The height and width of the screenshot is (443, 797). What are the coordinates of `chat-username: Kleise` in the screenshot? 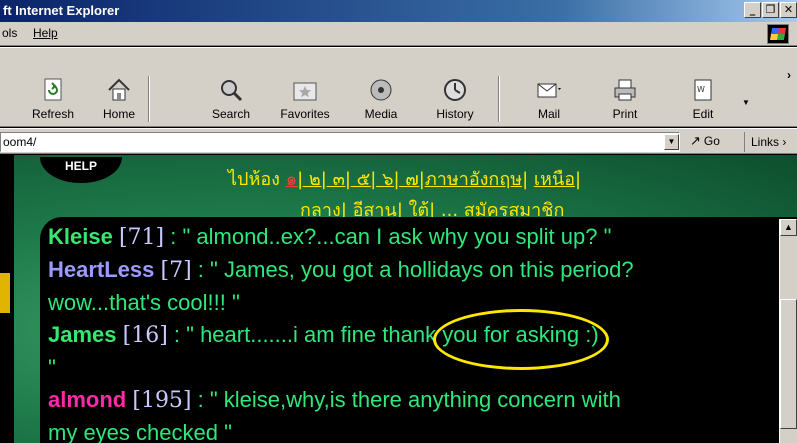 It's located at (80, 236).